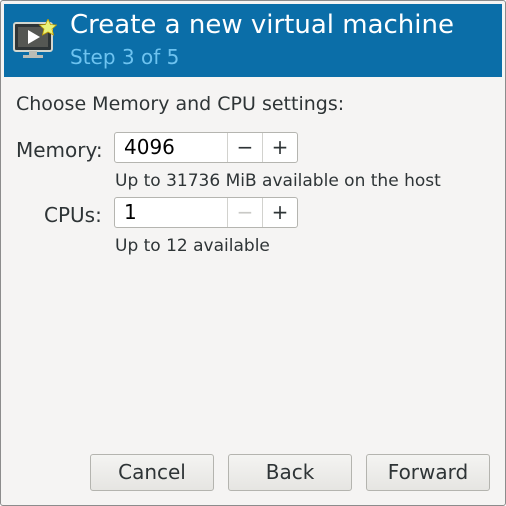 The height and width of the screenshot is (506, 506). Describe the element at coordinates (59, 150) in the screenshot. I see `memory-label: Memory:` at that location.